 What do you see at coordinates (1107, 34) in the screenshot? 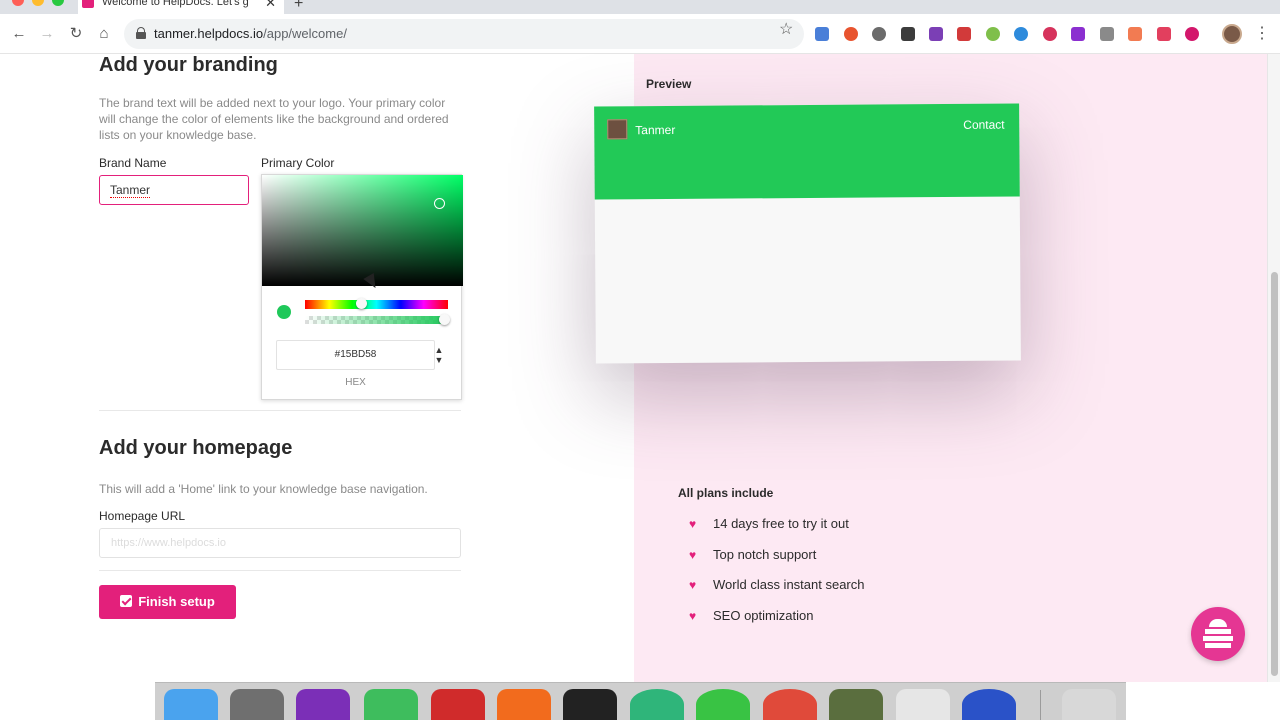
I see `camera-extension-icon` at bounding box center [1107, 34].